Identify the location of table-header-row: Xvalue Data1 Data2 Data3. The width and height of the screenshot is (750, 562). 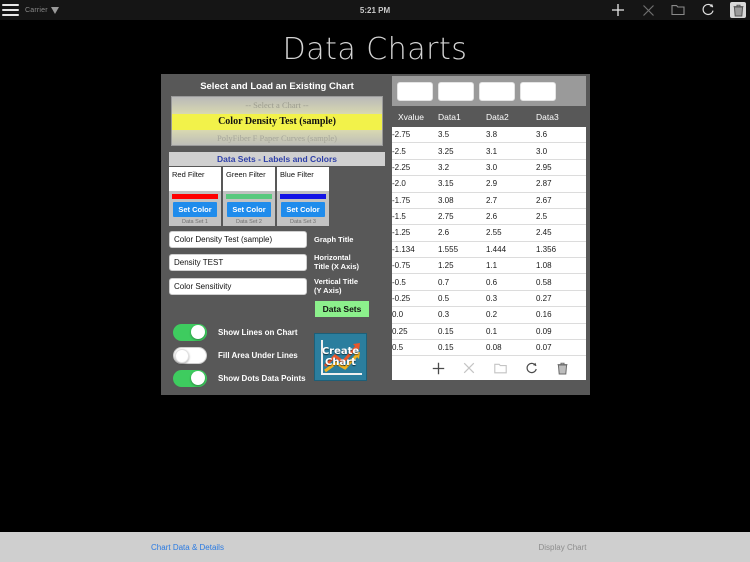
(489, 117).